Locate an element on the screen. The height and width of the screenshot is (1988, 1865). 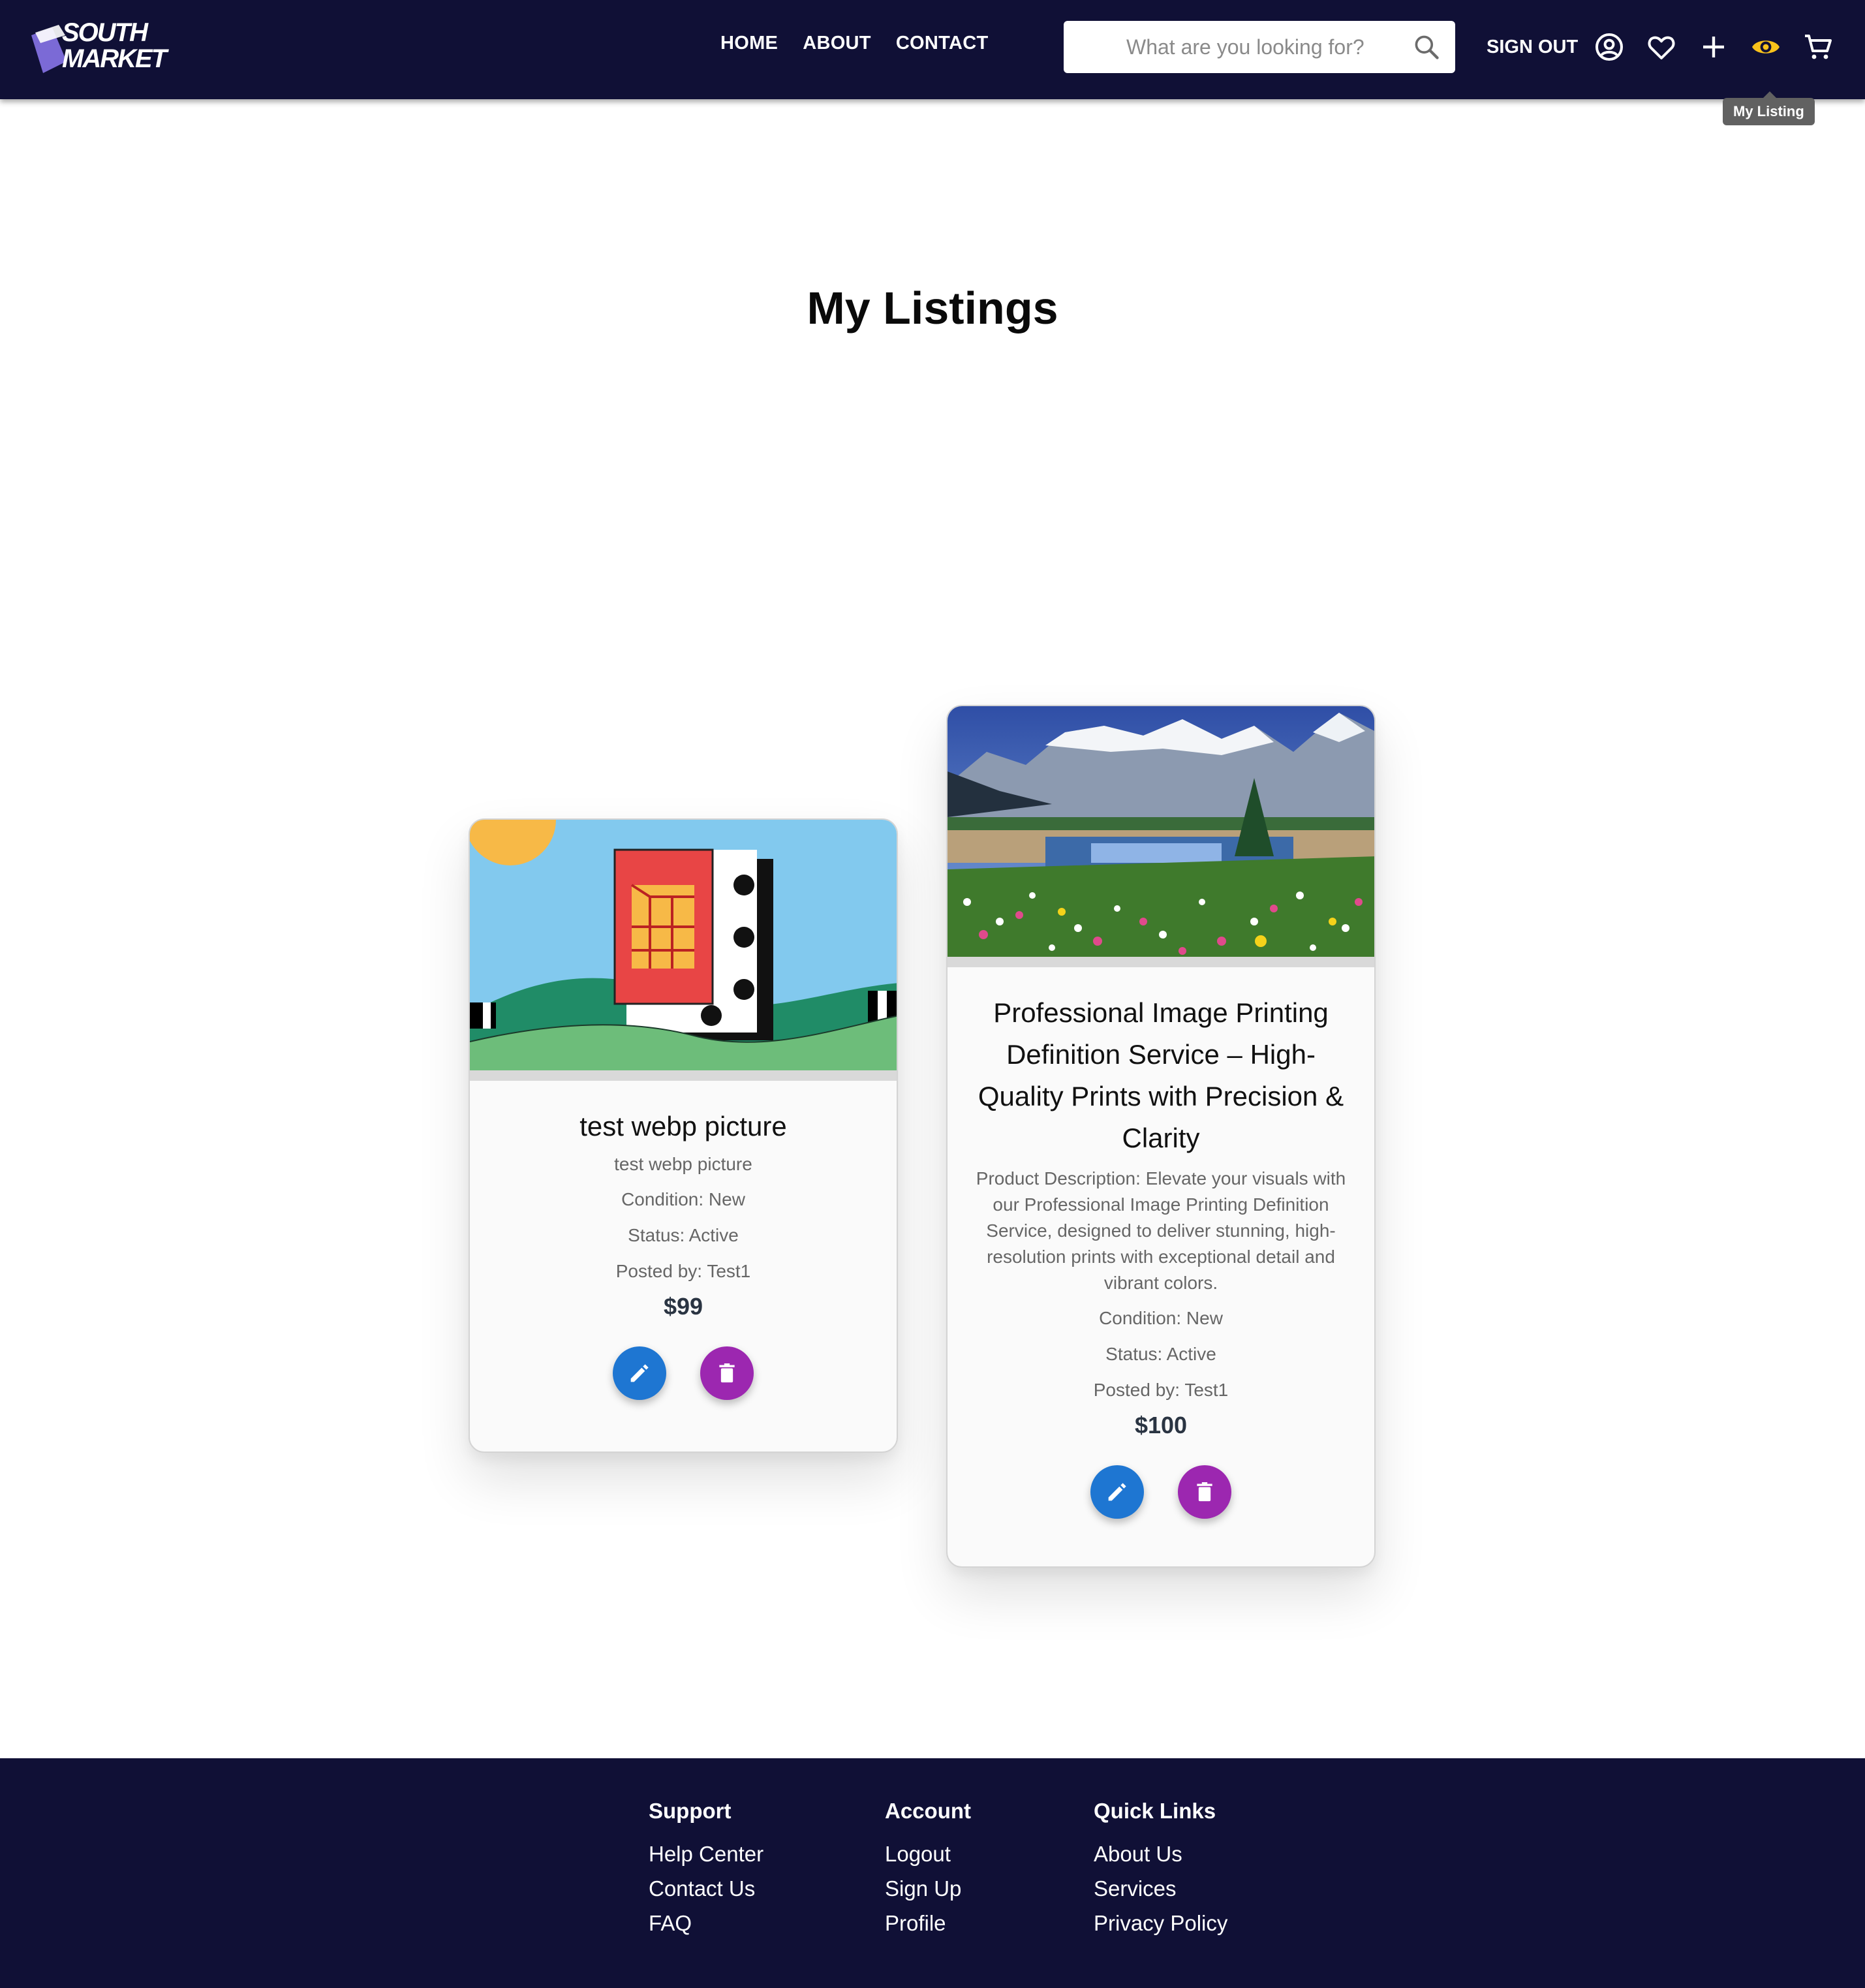
add-listing-plus-icon is located at coordinates (1713, 47).